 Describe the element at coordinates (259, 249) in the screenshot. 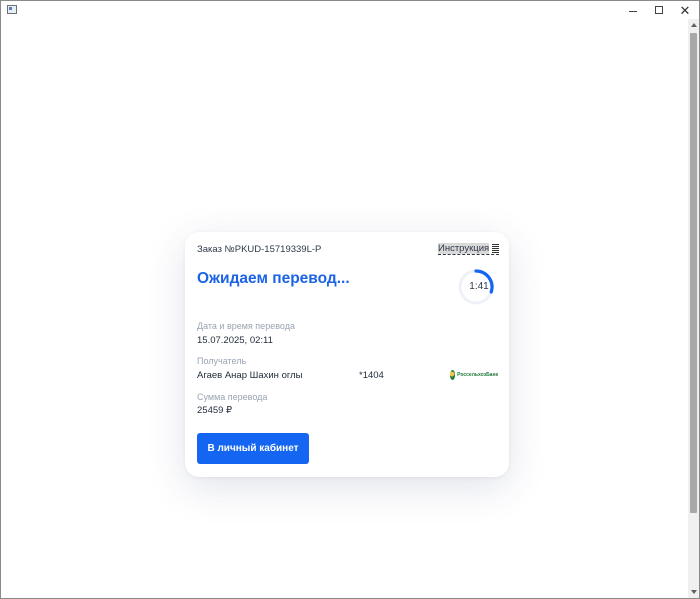

I see `order-number: Заказ №PKUD-15719339L-P` at that location.